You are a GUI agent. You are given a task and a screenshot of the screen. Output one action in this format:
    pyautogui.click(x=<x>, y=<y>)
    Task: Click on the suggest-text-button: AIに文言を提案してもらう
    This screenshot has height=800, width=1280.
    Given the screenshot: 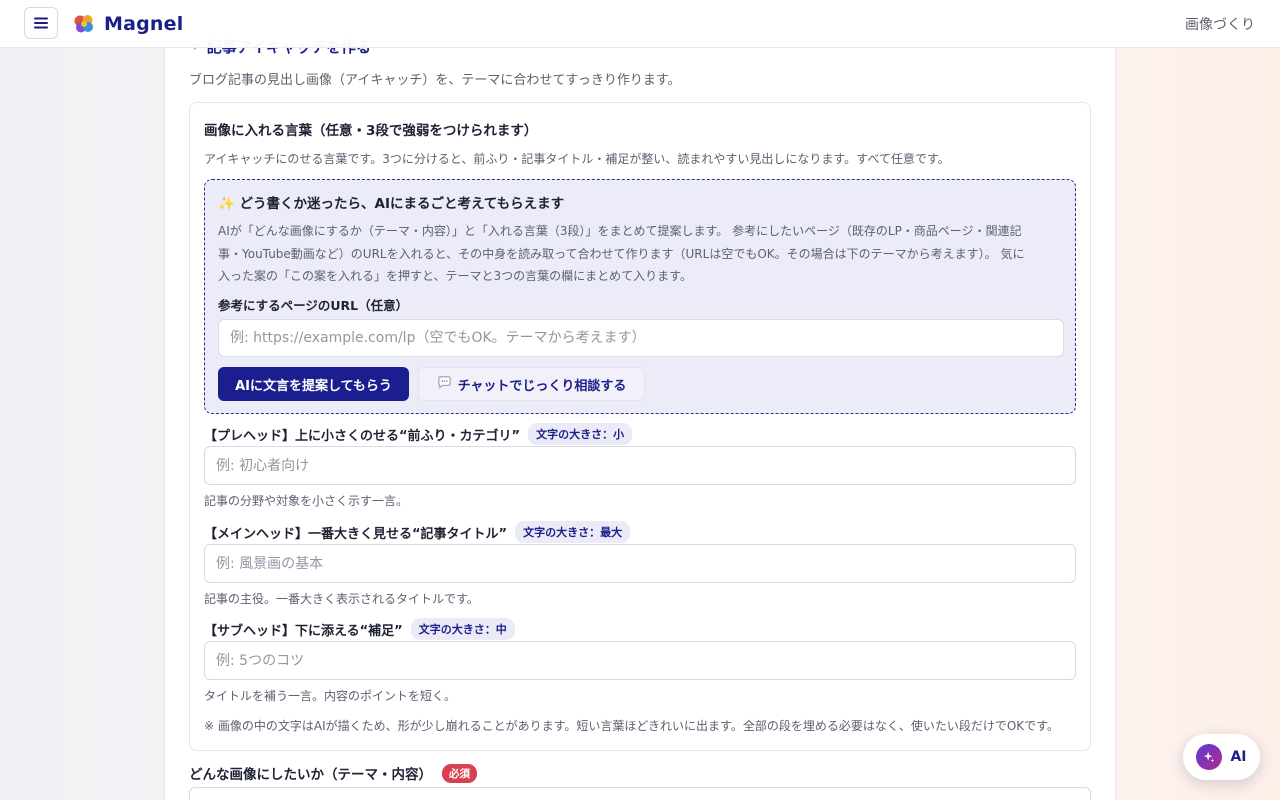 What is the action you would take?
    pyautogui.click(x=313, y=384)
    